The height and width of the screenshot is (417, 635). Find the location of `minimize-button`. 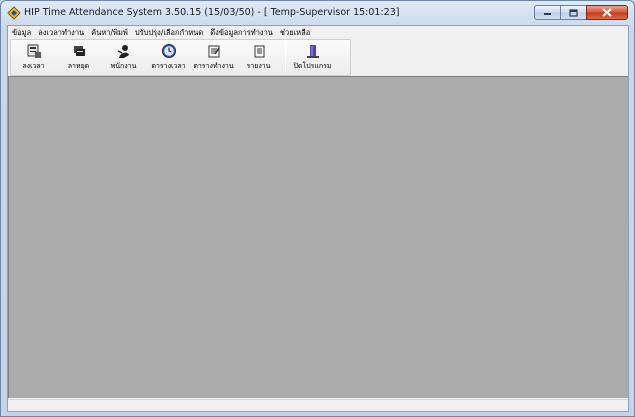

minimize-button is located at coordinates (547, 12).